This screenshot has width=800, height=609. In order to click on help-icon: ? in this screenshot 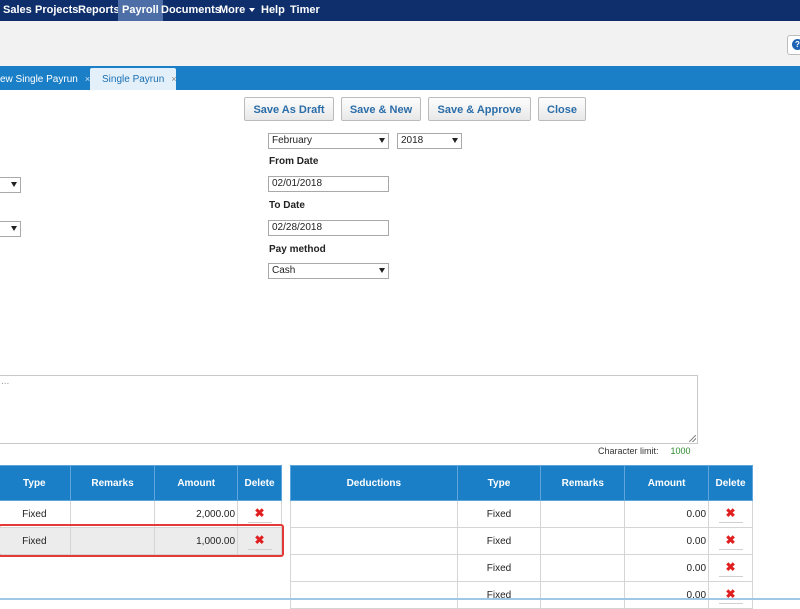, I will do `click(796, 44)`.